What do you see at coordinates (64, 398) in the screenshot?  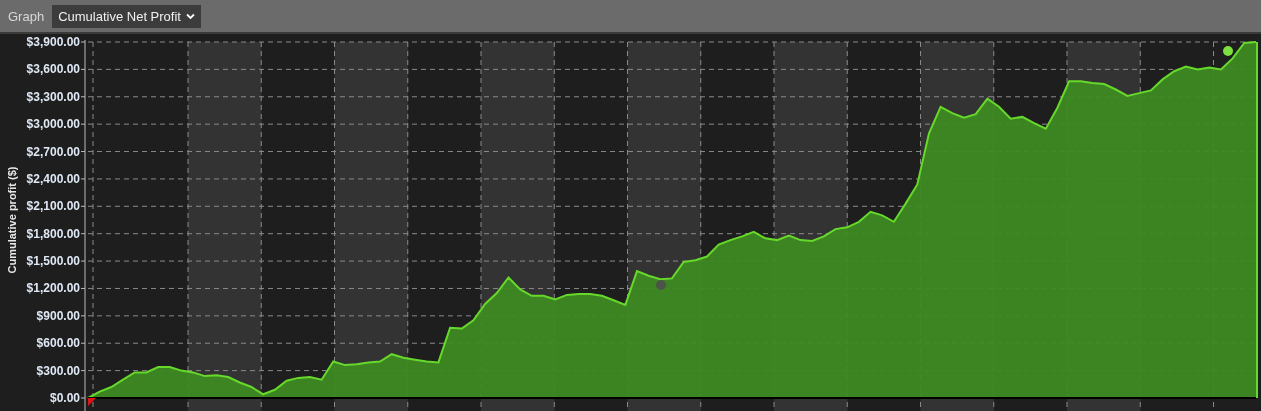 I see `y-tick-label: $0.00` at bounding box center [64, 398].